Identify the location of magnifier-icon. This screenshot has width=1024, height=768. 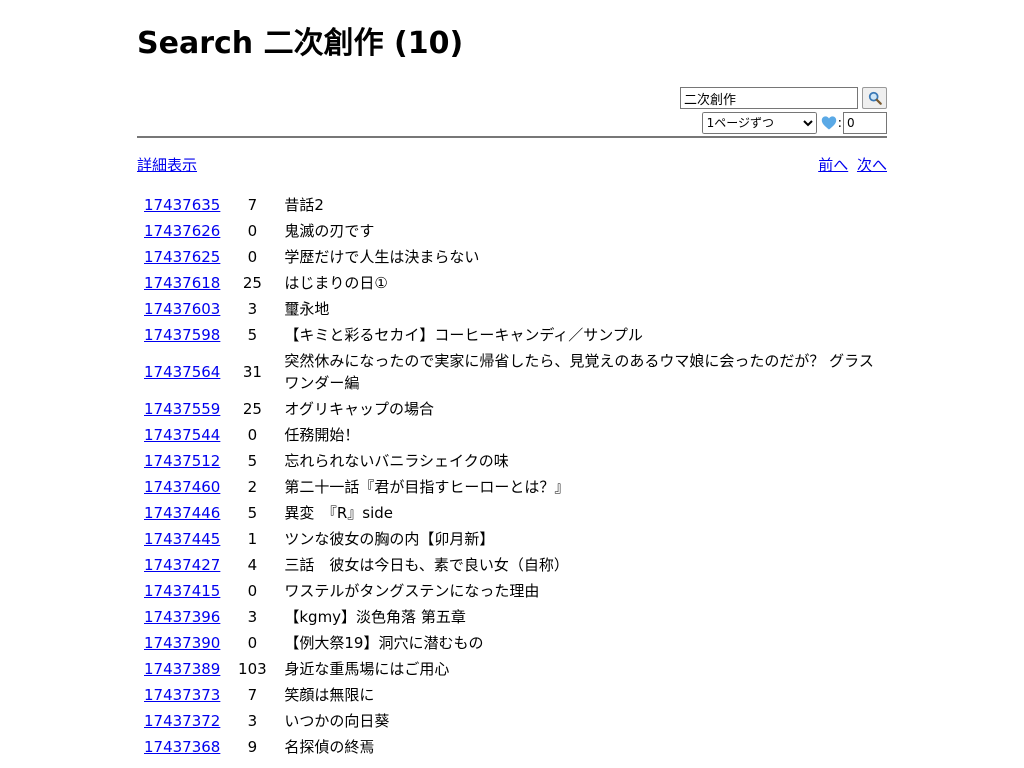
(875, 98).